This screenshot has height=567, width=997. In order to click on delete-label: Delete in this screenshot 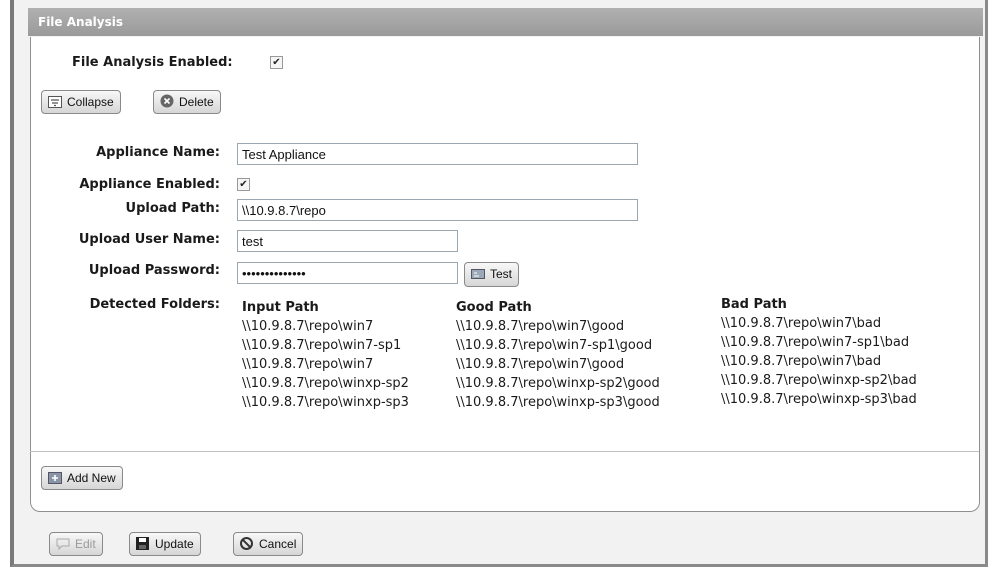, I will do `click(196, 102)`.